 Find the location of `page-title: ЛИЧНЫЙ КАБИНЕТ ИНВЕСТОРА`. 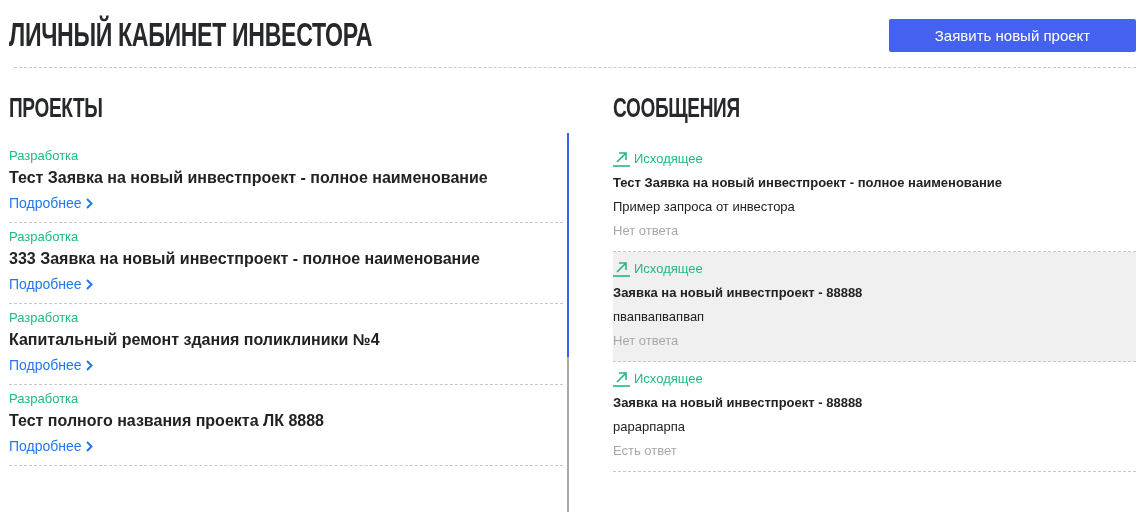

page-title: ЛИЧНЫЙ КАБИНЕТ ИНВЕСТОРА is located at coordinates (191, 34).